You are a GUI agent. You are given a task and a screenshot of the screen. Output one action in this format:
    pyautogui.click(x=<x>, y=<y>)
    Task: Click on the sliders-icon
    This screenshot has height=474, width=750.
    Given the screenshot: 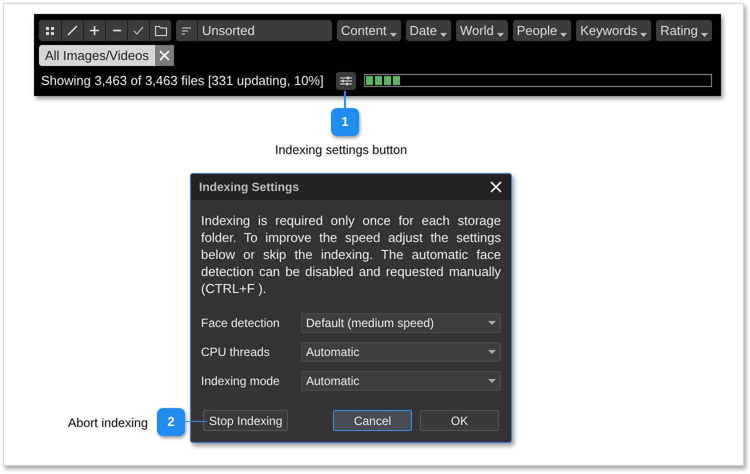 What is the action you would take?
    pyautogui.click(x=346, y=81)
    